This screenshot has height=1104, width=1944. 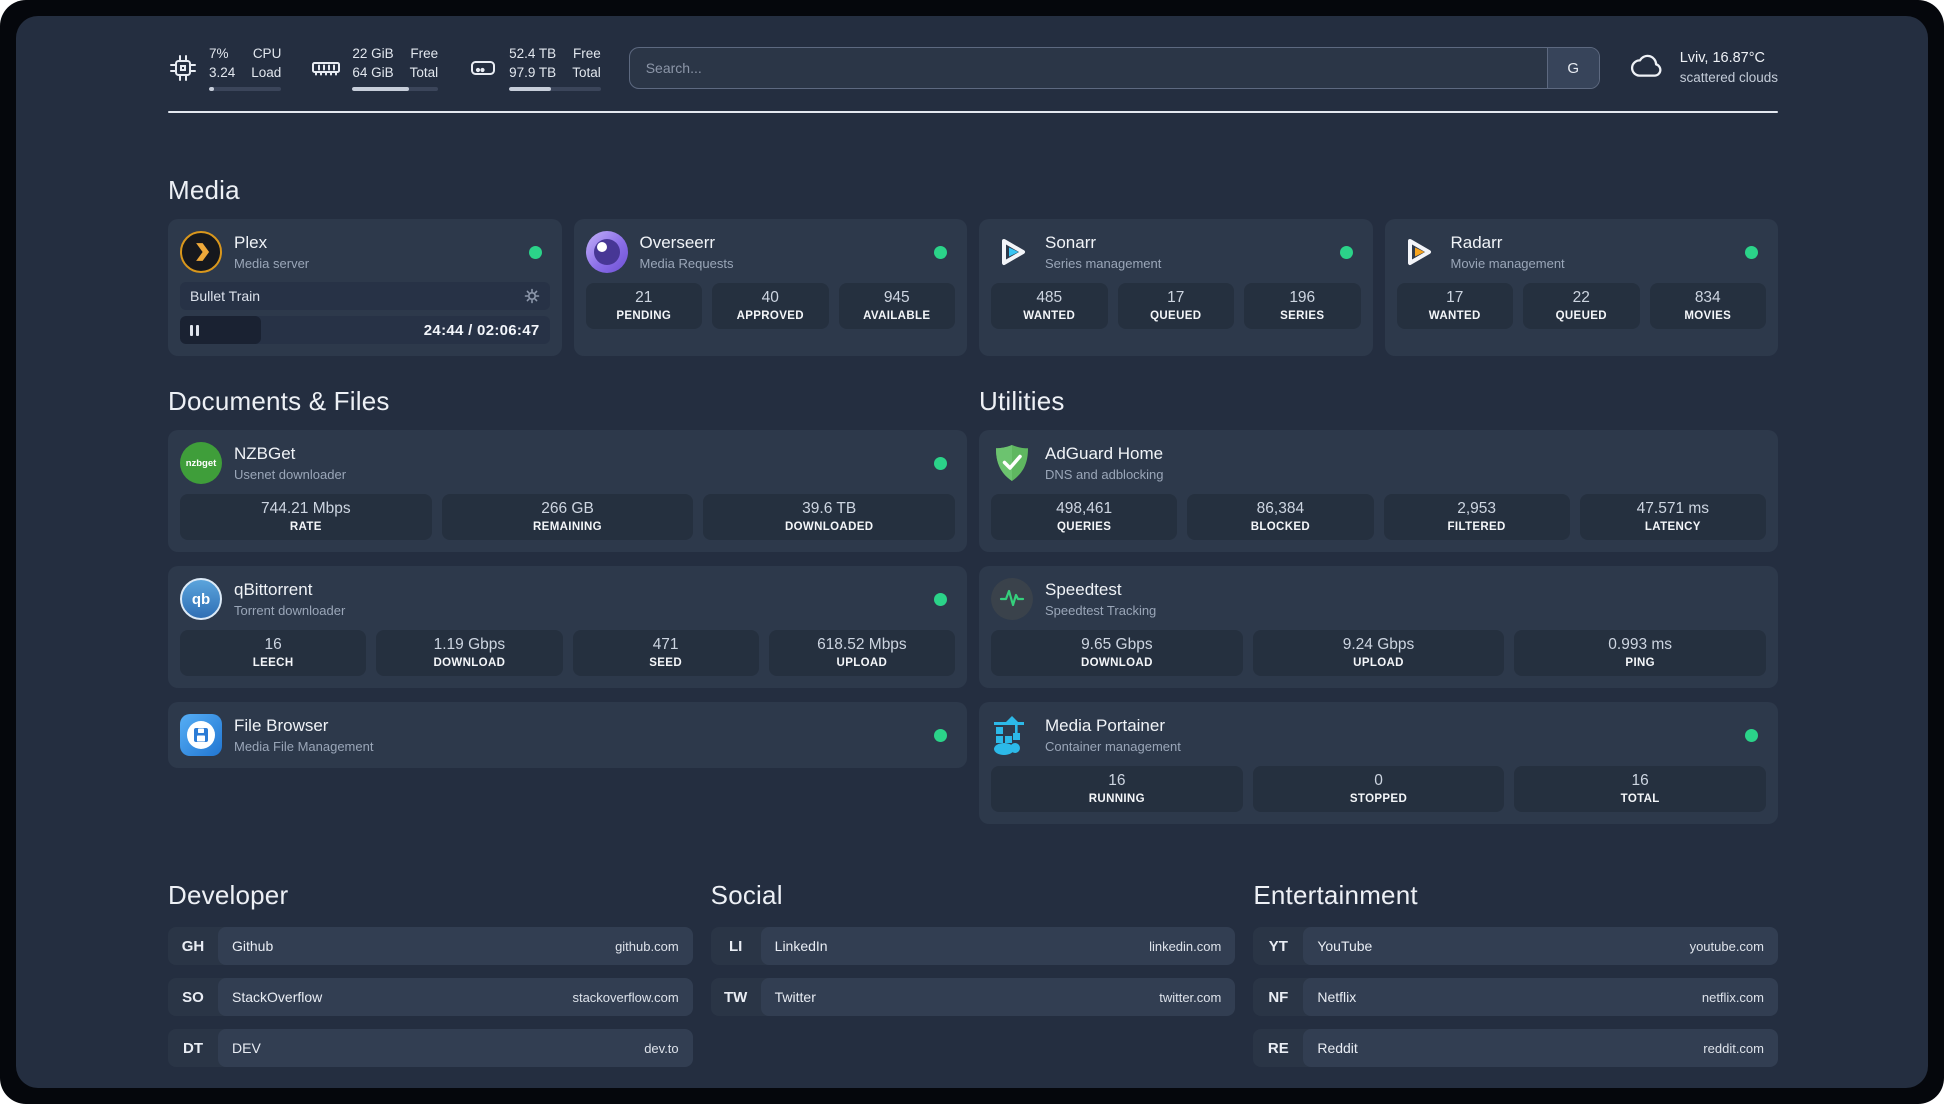 I want to click on bookmark-github: GH Github github.com, so click(x=430, y=946).